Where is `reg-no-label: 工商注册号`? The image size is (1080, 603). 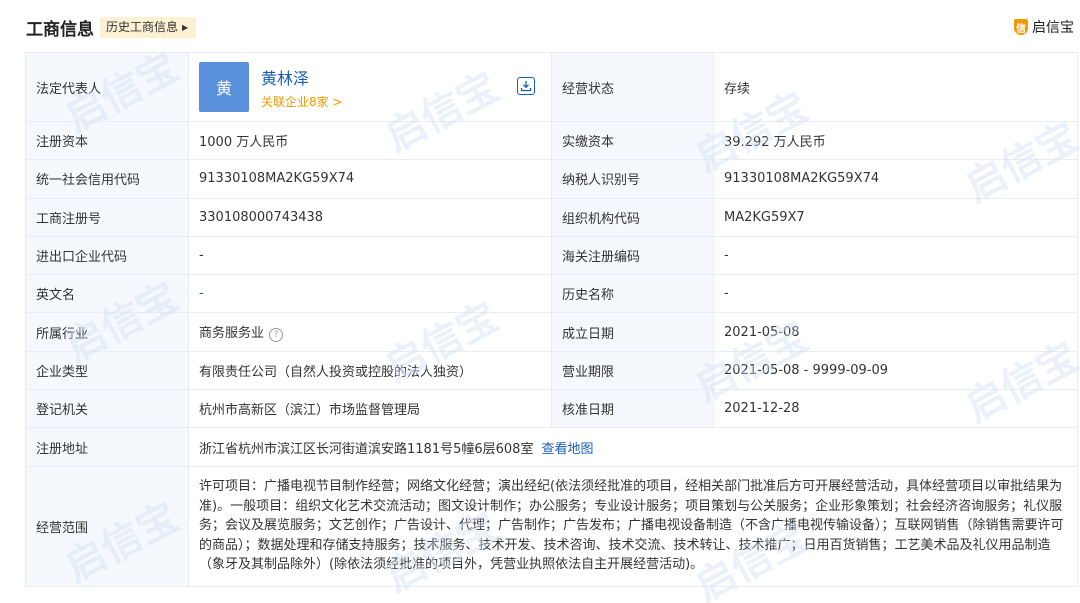
reg-no-label: 工商注册号 is located at coordinates (107, 217).